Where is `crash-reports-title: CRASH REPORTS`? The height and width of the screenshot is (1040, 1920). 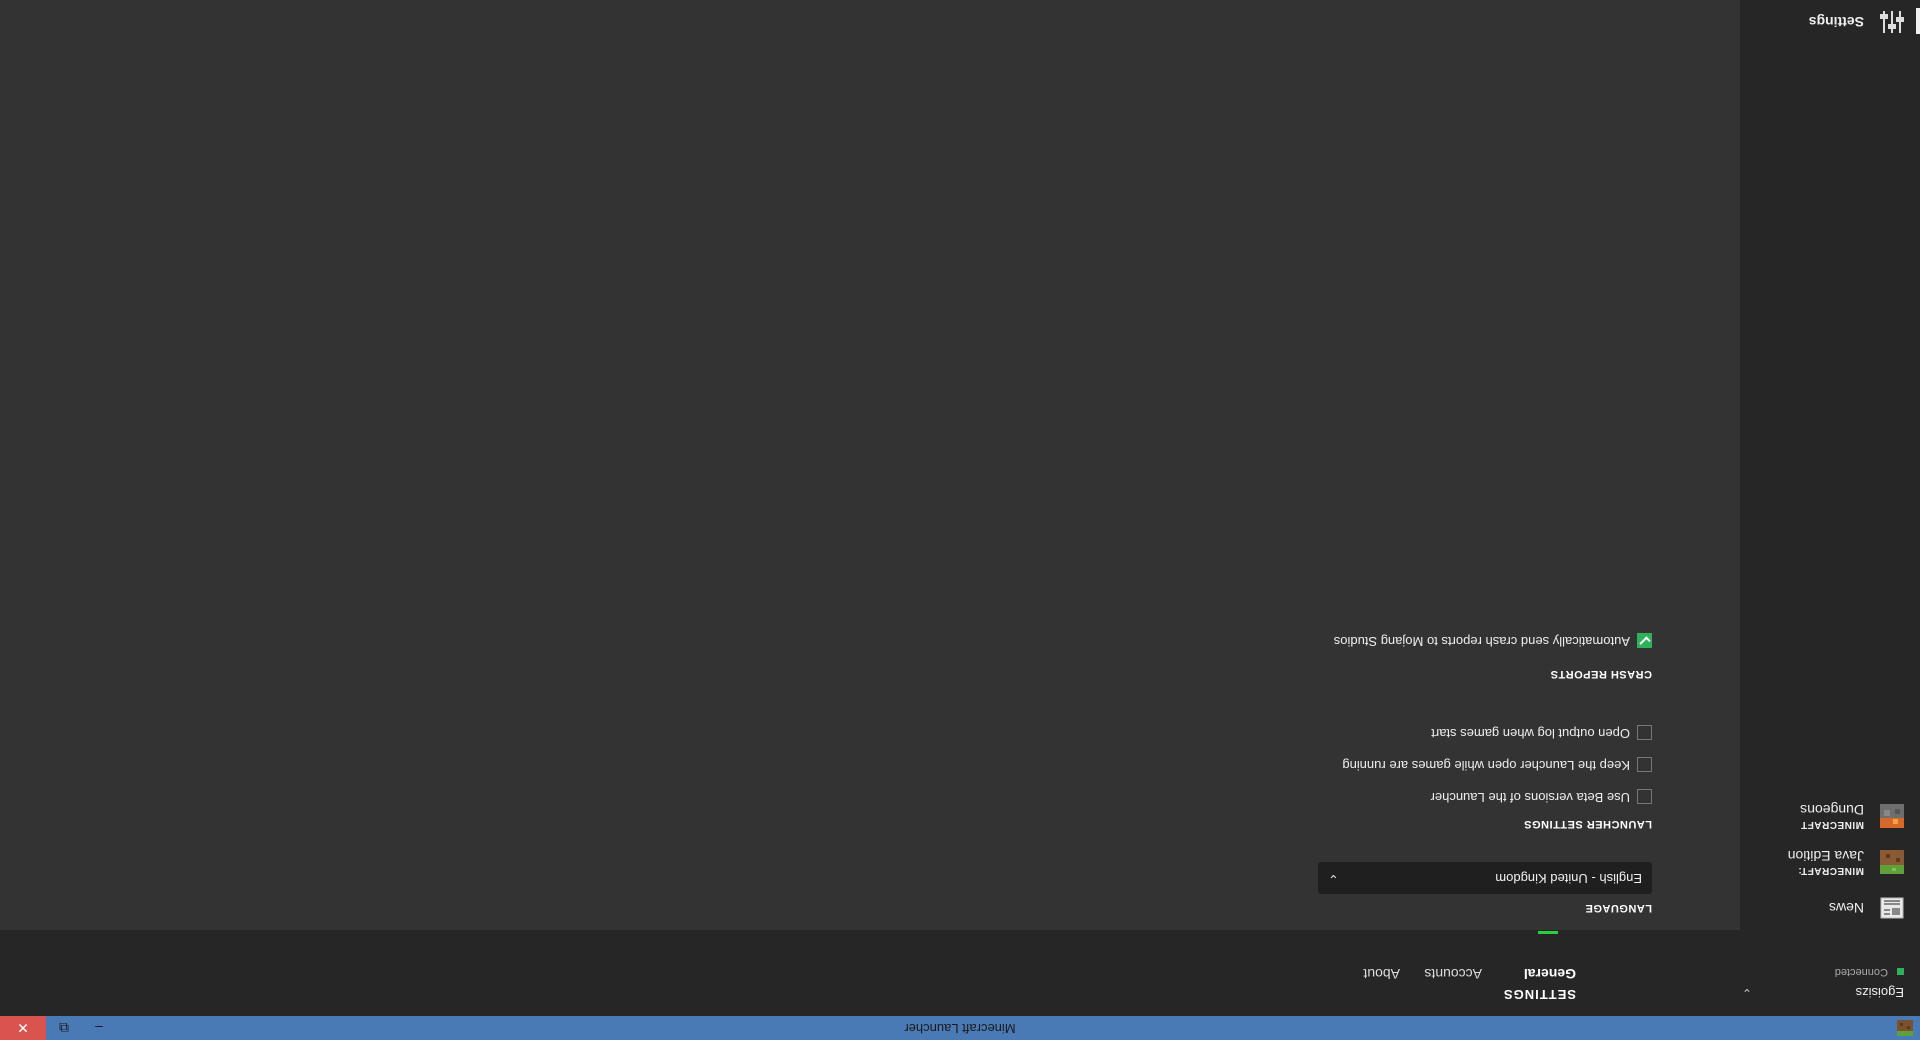 crash-reports-title: CRASH REPORTS is located at coordinates (1601, 674).